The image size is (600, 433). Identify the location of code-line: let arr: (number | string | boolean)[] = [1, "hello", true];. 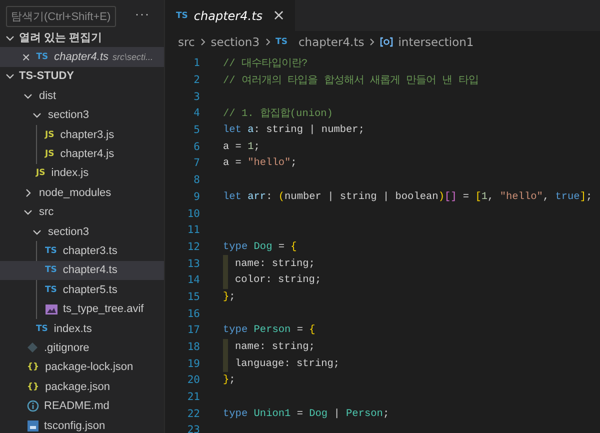
(407, 196).